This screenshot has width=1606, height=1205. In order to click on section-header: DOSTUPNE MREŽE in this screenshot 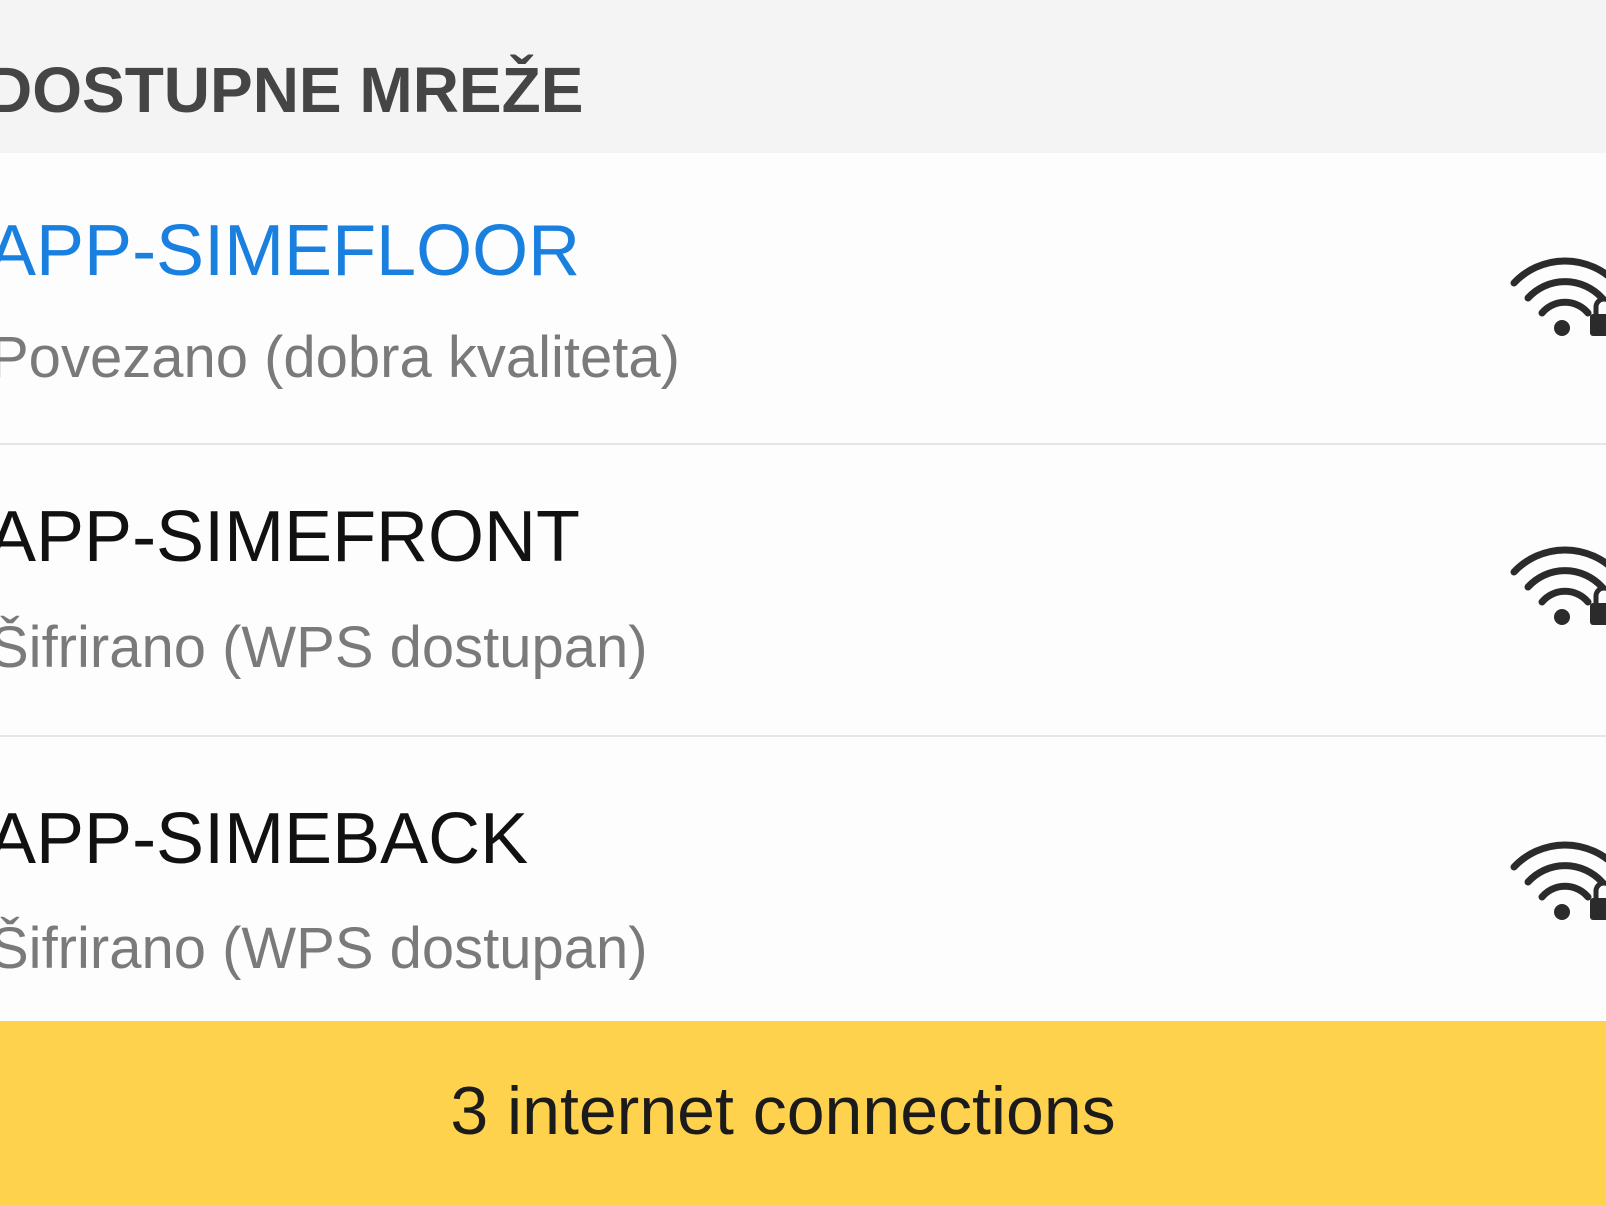, I will do `click(803, 76)`.